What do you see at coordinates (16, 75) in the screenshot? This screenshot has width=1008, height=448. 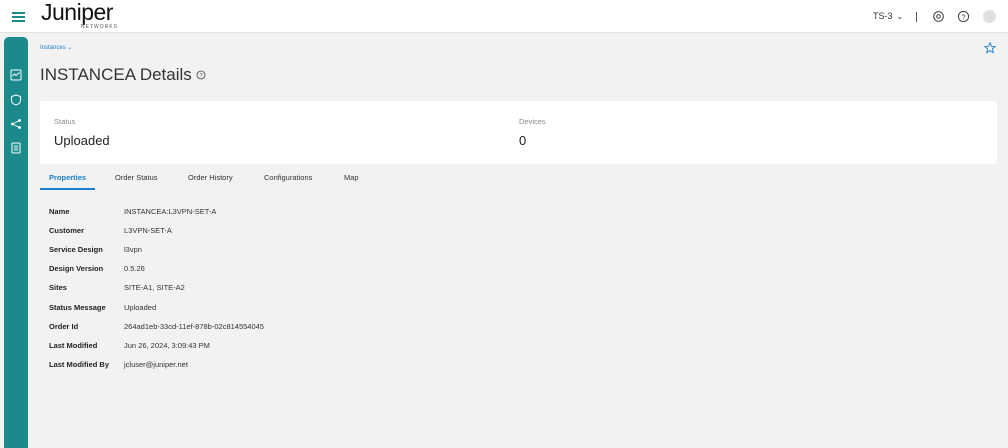 I see `dashboard-icon` at bounding box center [16, 75].